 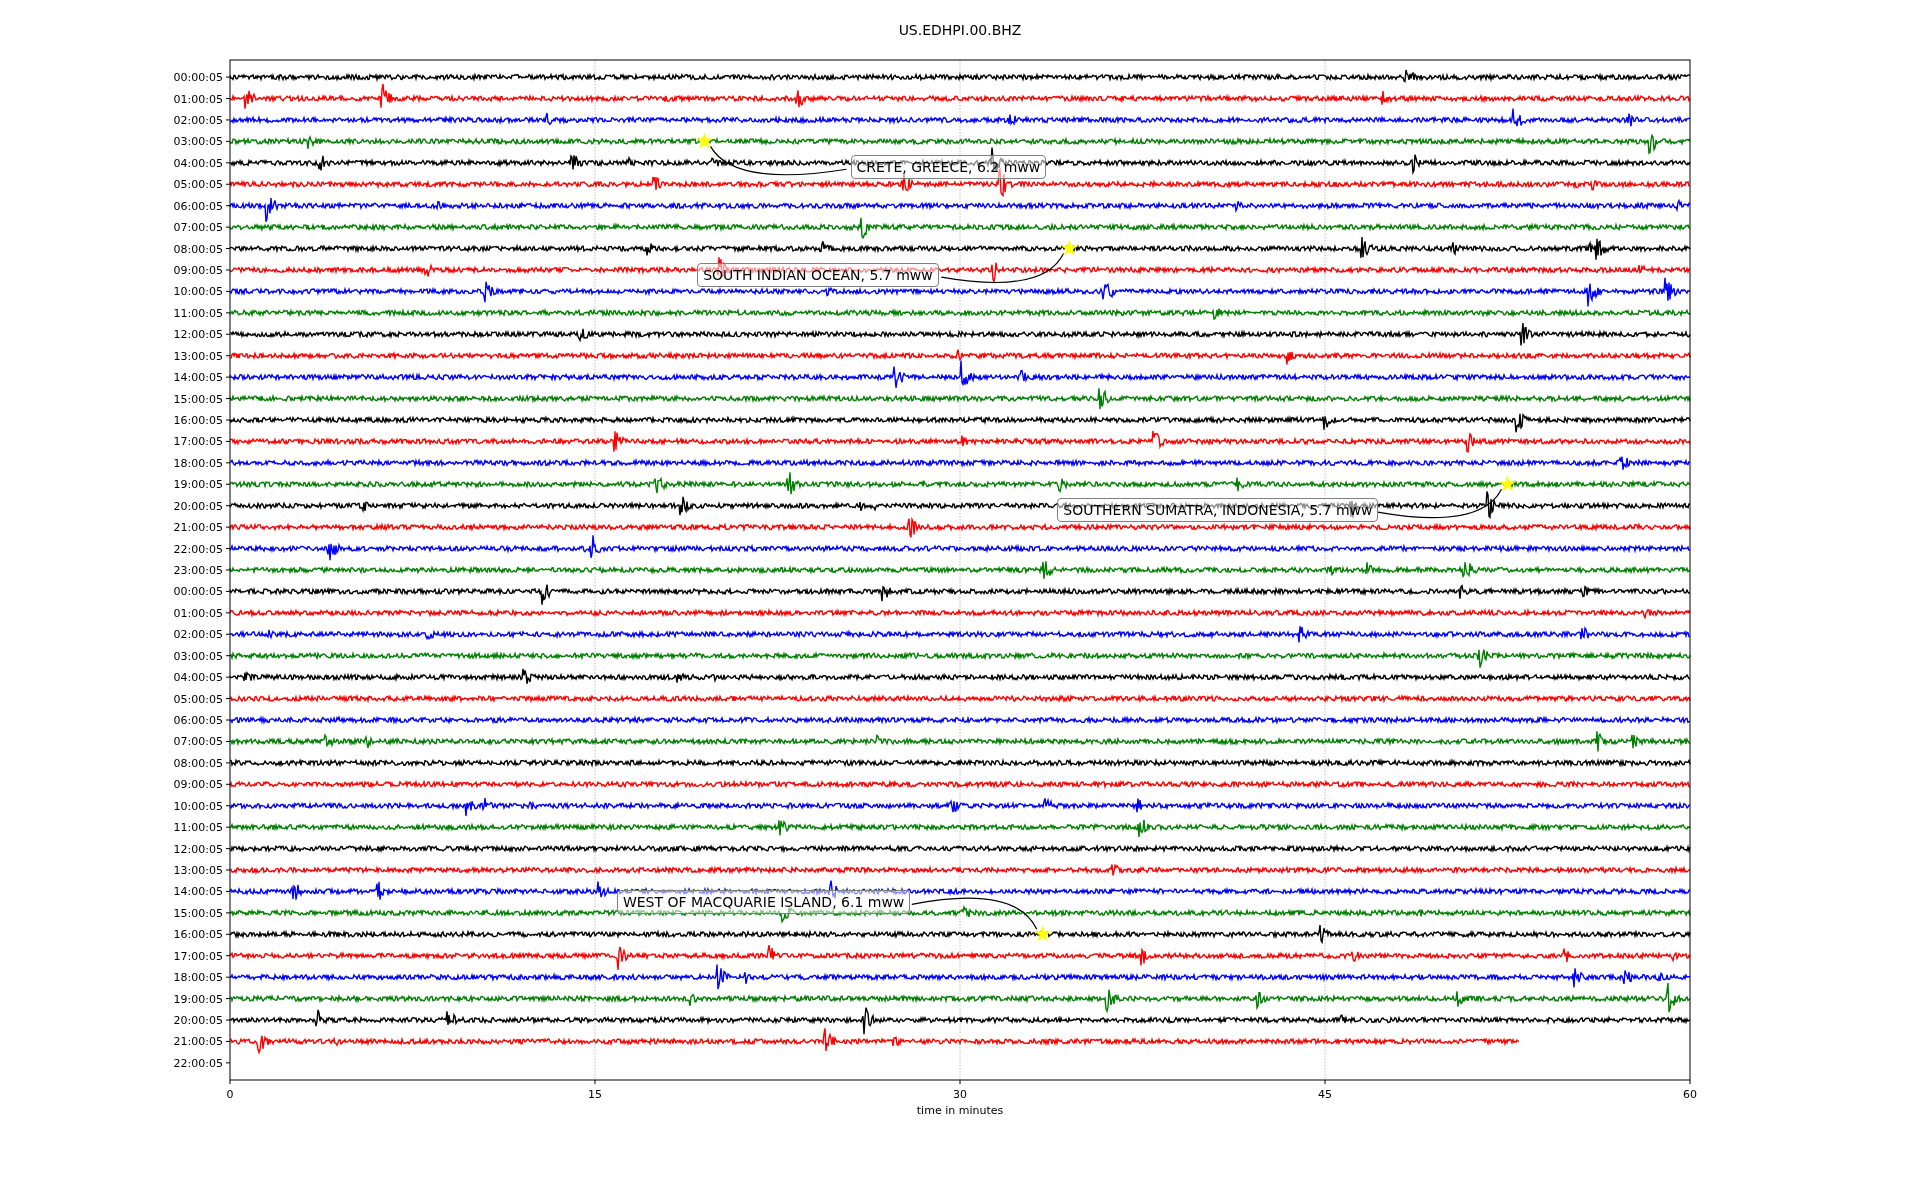 What do you see at coordinates (198, 463) in the screenshot?
I see `row-time-label: 18:00:05` at bounding box center [198, 463].